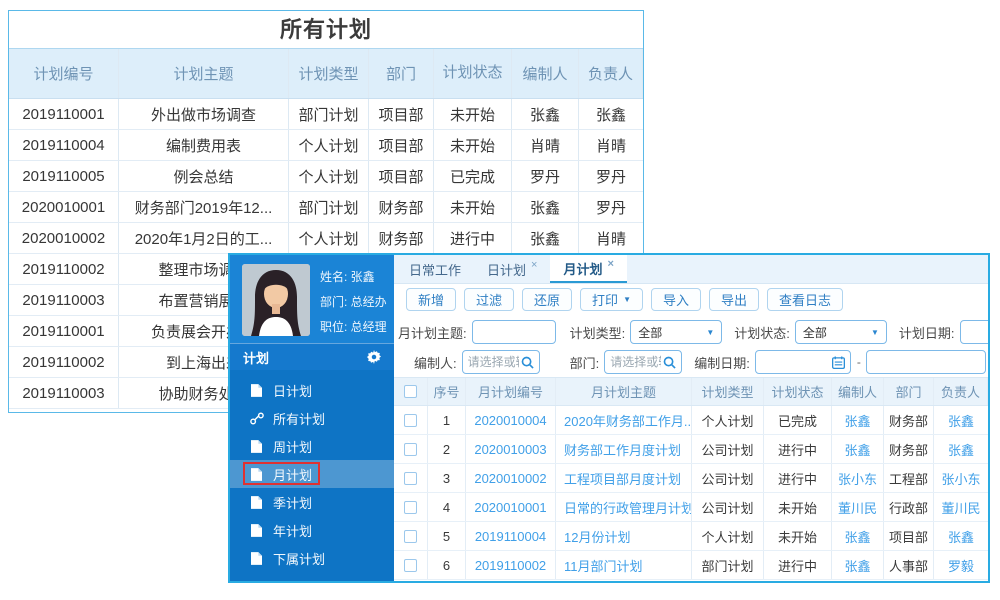 The image size is (1000, 600). What do you see at coordinates (511, 478) in the screenshot?
I see `plan-id-link: 2020010002` at bounding box center [511, 478].